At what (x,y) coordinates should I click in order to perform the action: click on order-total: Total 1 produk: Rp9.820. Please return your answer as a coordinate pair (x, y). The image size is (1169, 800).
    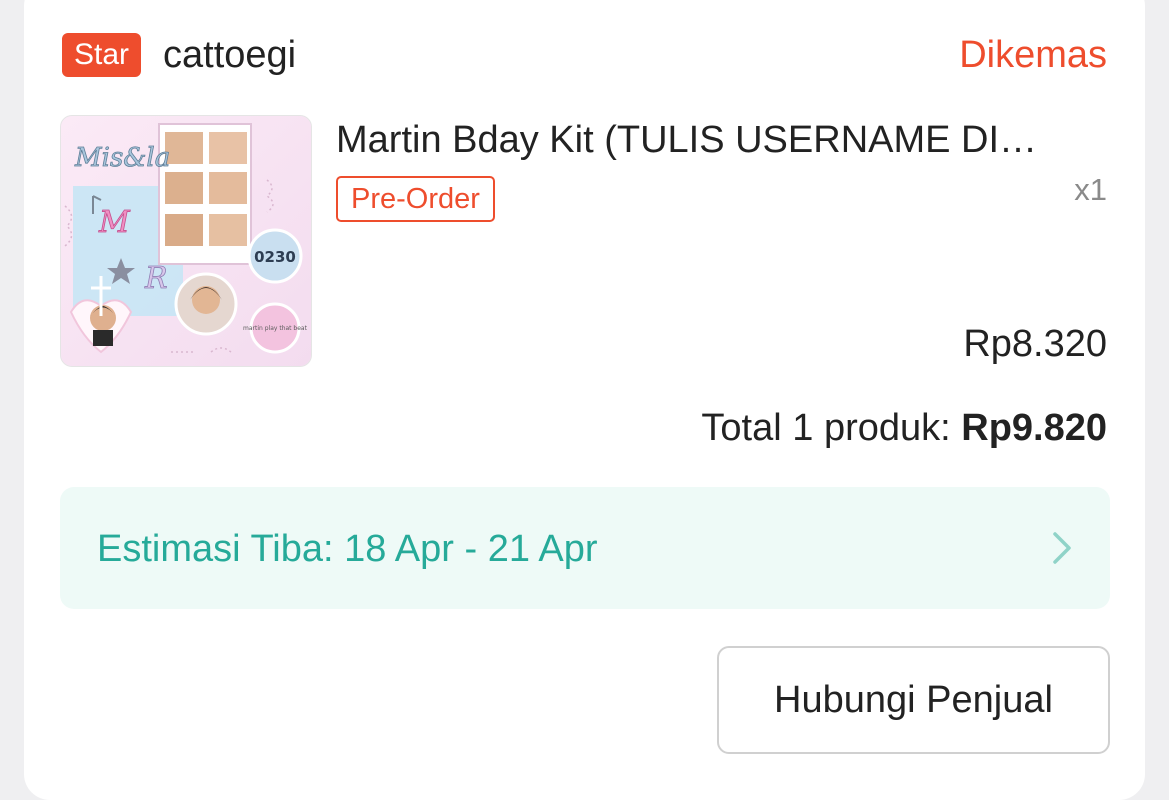
    Looking at the image, I should click on (904, 428).